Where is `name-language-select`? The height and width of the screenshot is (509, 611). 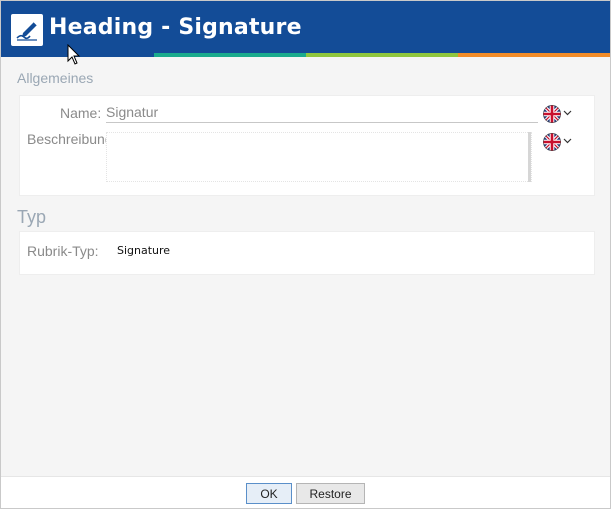 name-language-select is located at coordinates (560, 114).